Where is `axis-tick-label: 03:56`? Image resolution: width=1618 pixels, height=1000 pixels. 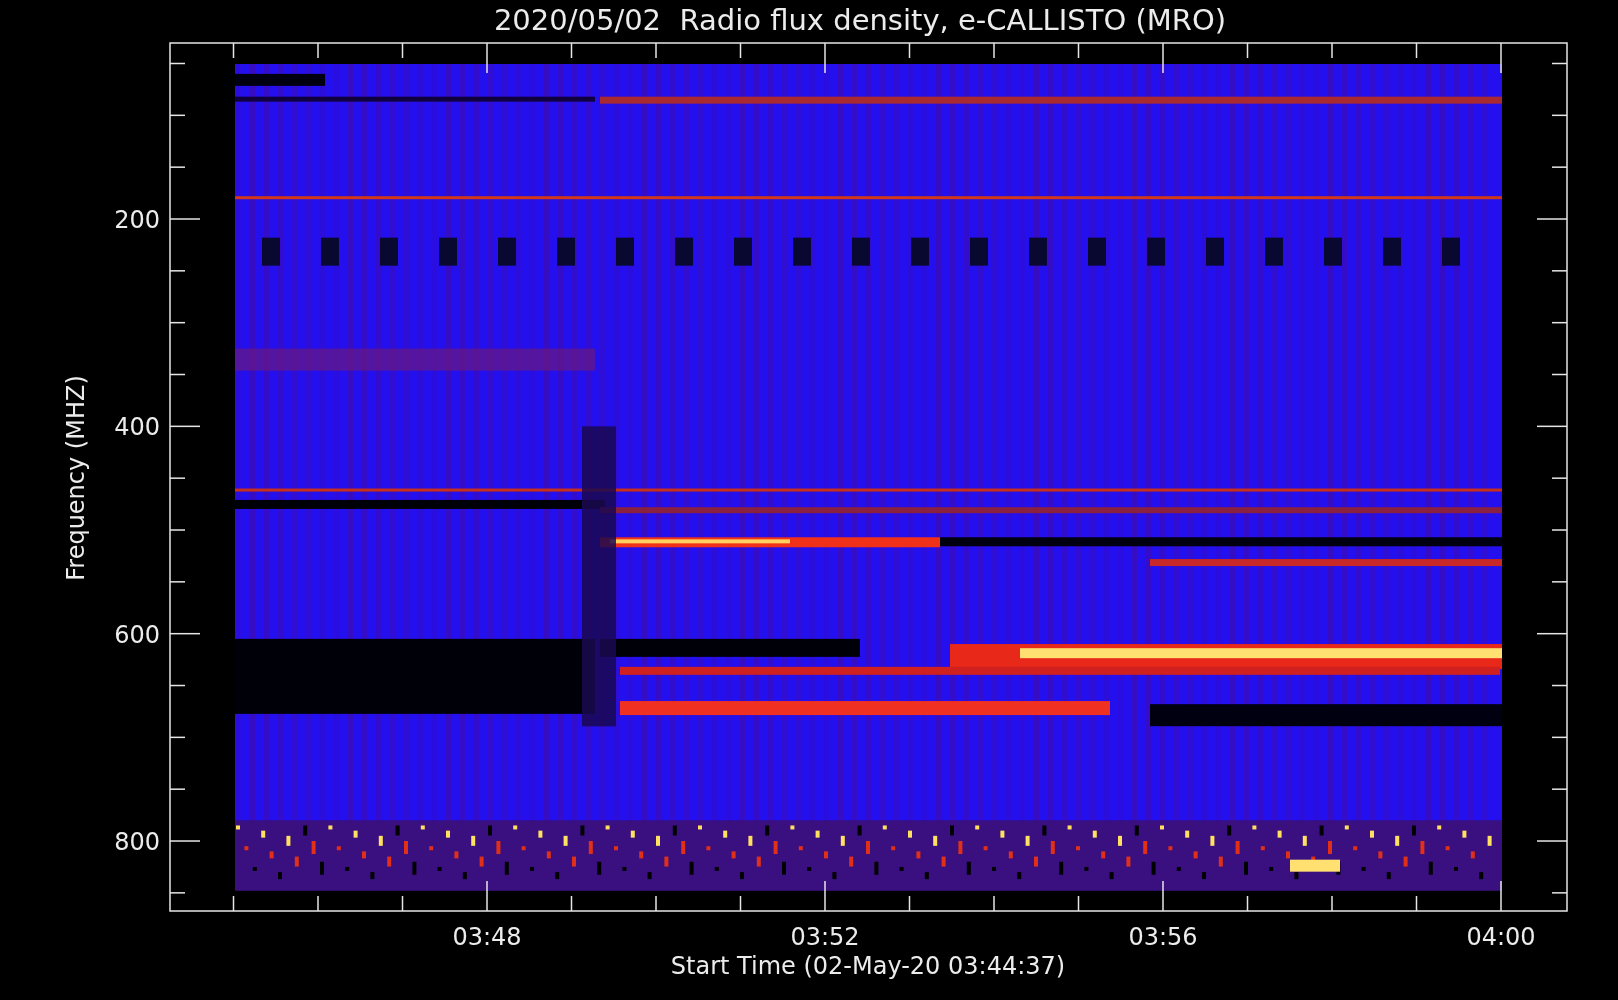 axis-tick-label: 03:56 is located at coordinates (1163, 937).